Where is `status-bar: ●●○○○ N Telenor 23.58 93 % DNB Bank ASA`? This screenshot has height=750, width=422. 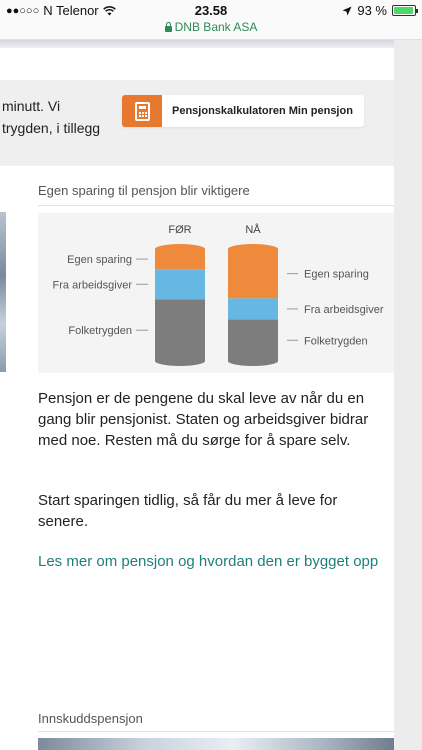
status-bar: ●●○○○ N Telenor 23.58 93 % DNB Bank ASA is located at coordinates (211, 20).